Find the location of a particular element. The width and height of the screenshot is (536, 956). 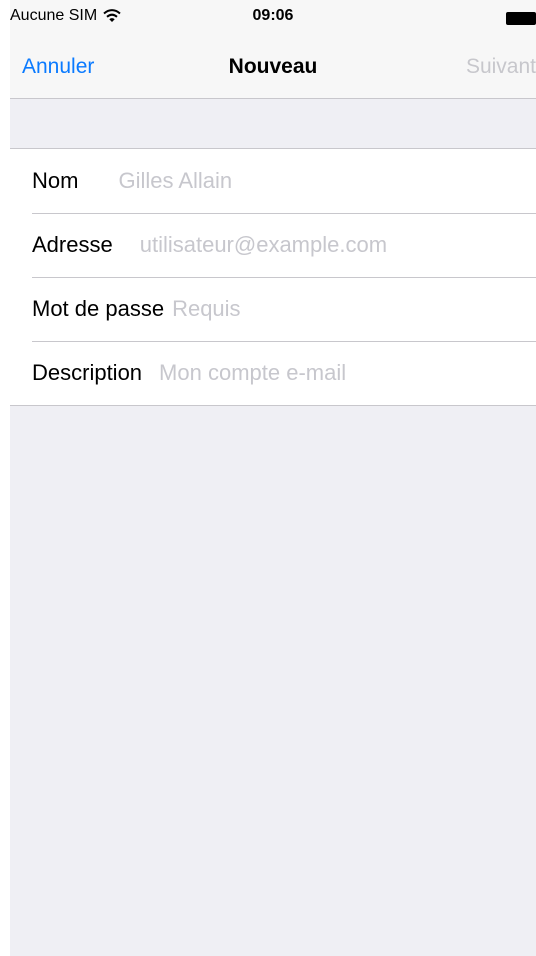

description-field is located at coordinates (347, 373).